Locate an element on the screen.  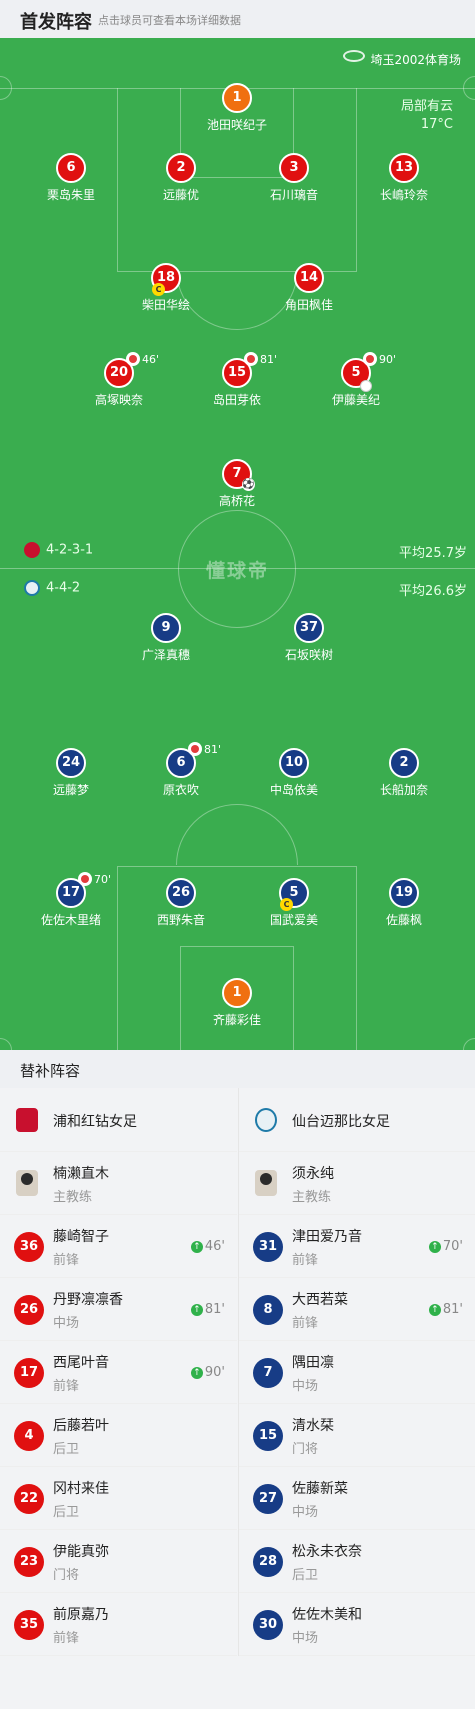
away-sub-row: 27 佐藤新菜 中场 is located at coordinates (357, 1498).